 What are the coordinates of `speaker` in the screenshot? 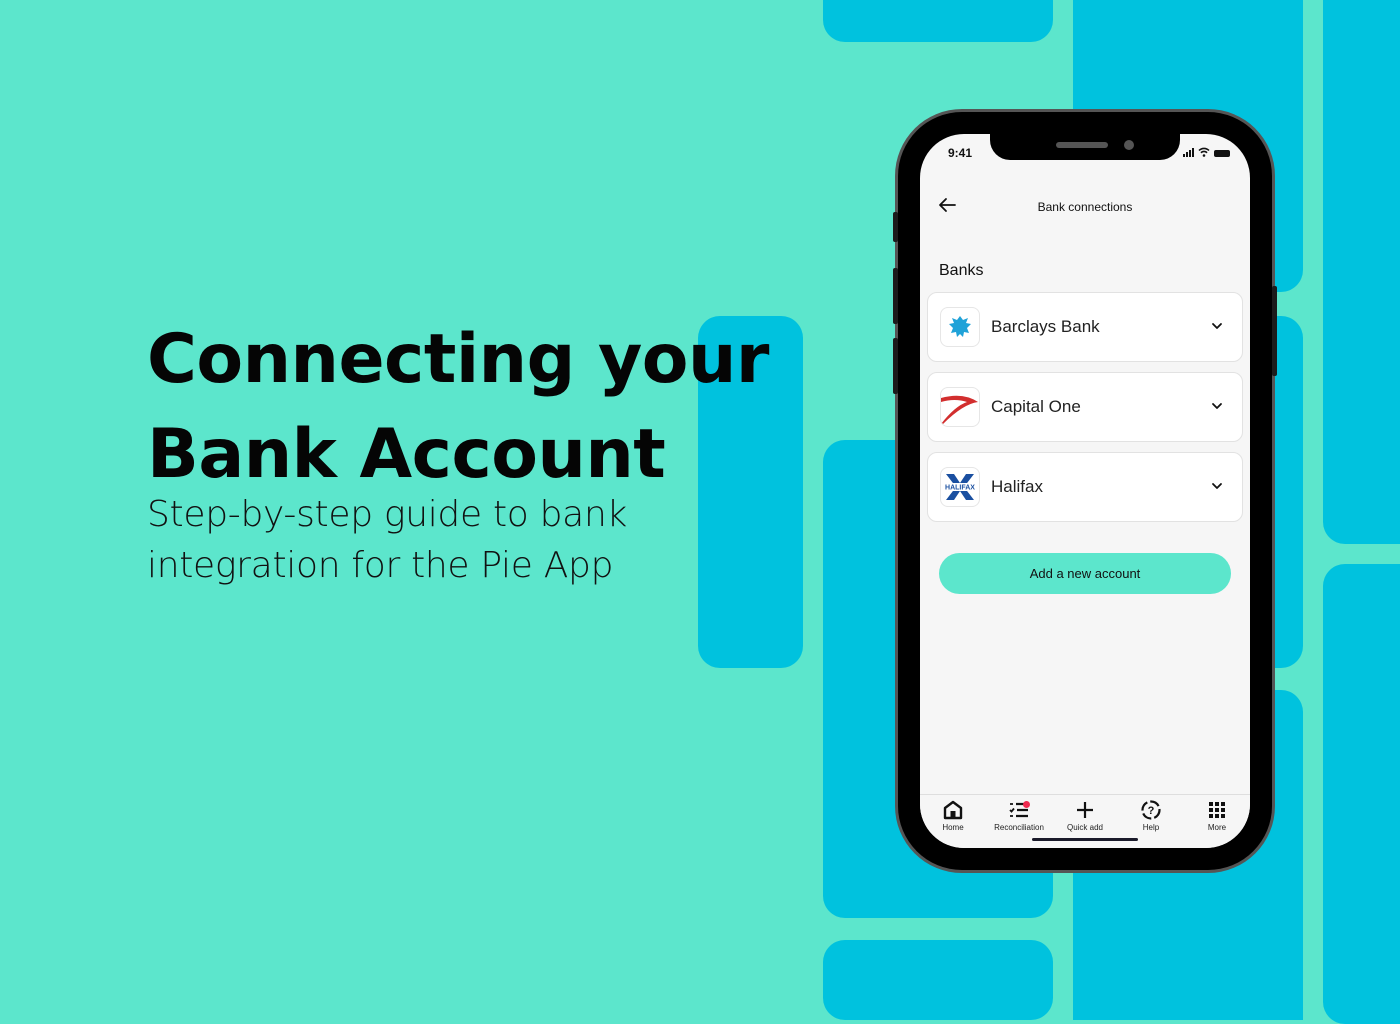 It's located at (1082, 145).